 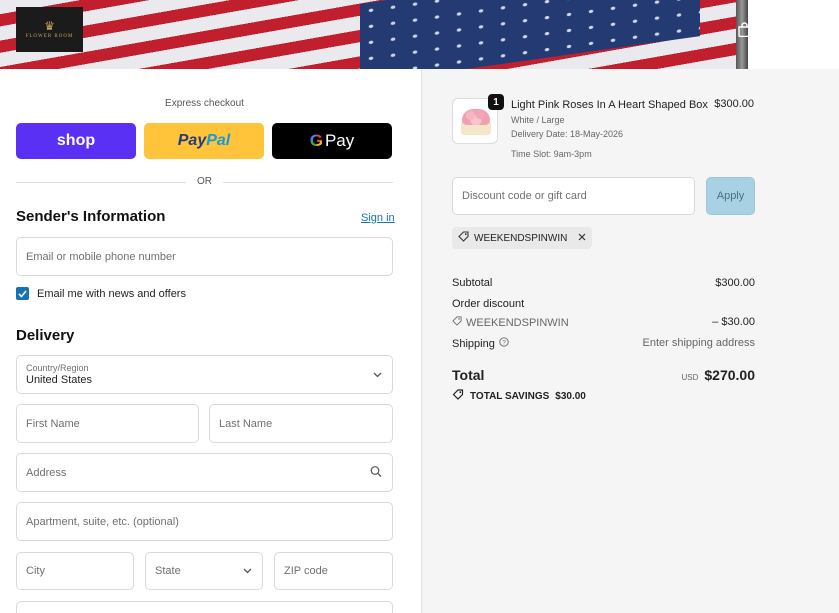 I want to click on newsletter-checkbox, so click(x=22, y=293).